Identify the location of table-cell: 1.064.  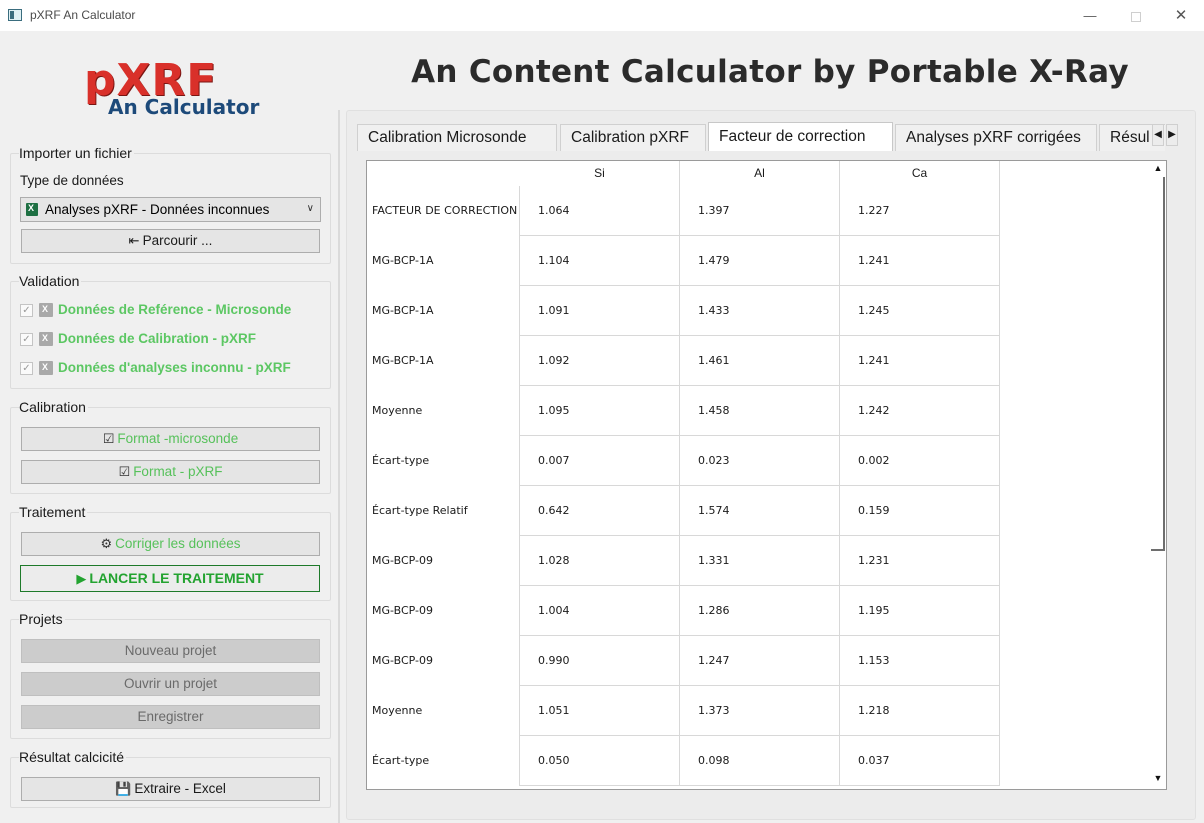
(600, 211).